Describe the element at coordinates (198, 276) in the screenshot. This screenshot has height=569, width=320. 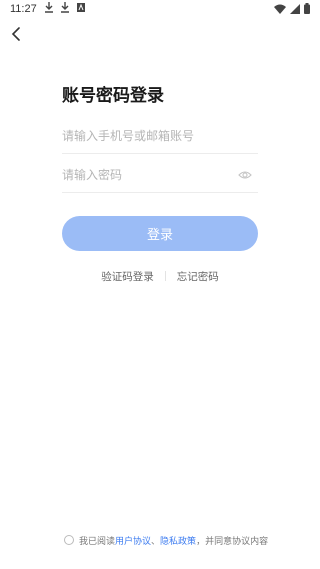
I see `forgot-password-link: 忘记密码` at that location.